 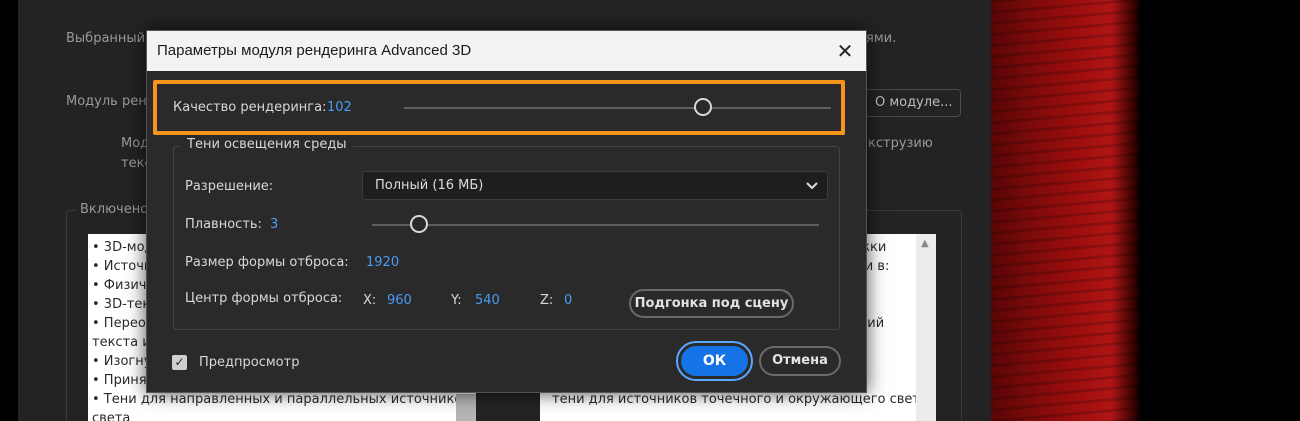 What do you see at coordinates (506, 51) in the screenshot?
I see `dialog-titlebar: Параметры модуля рендеринга Advanced 3D` at bounding box center [506, 51].